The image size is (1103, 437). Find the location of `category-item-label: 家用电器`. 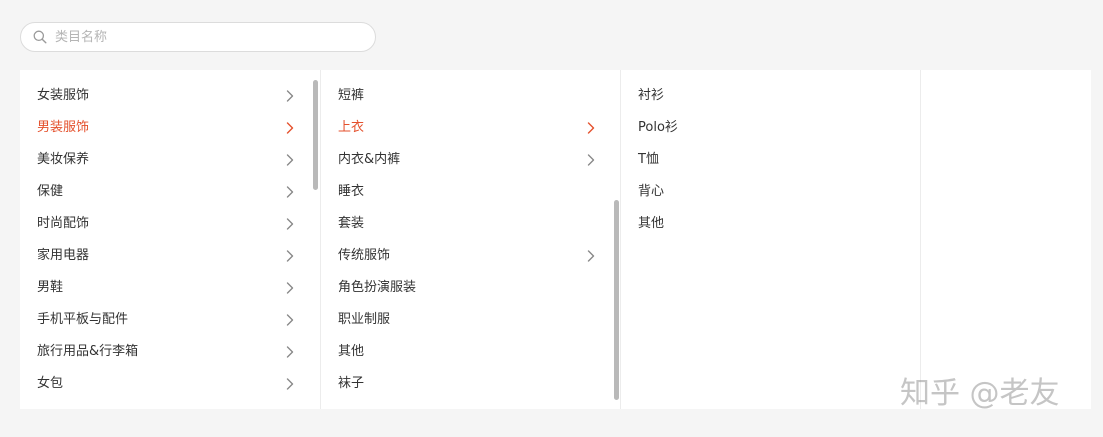

category-item-label: 家用电器 is located at coordinates (63, 255).